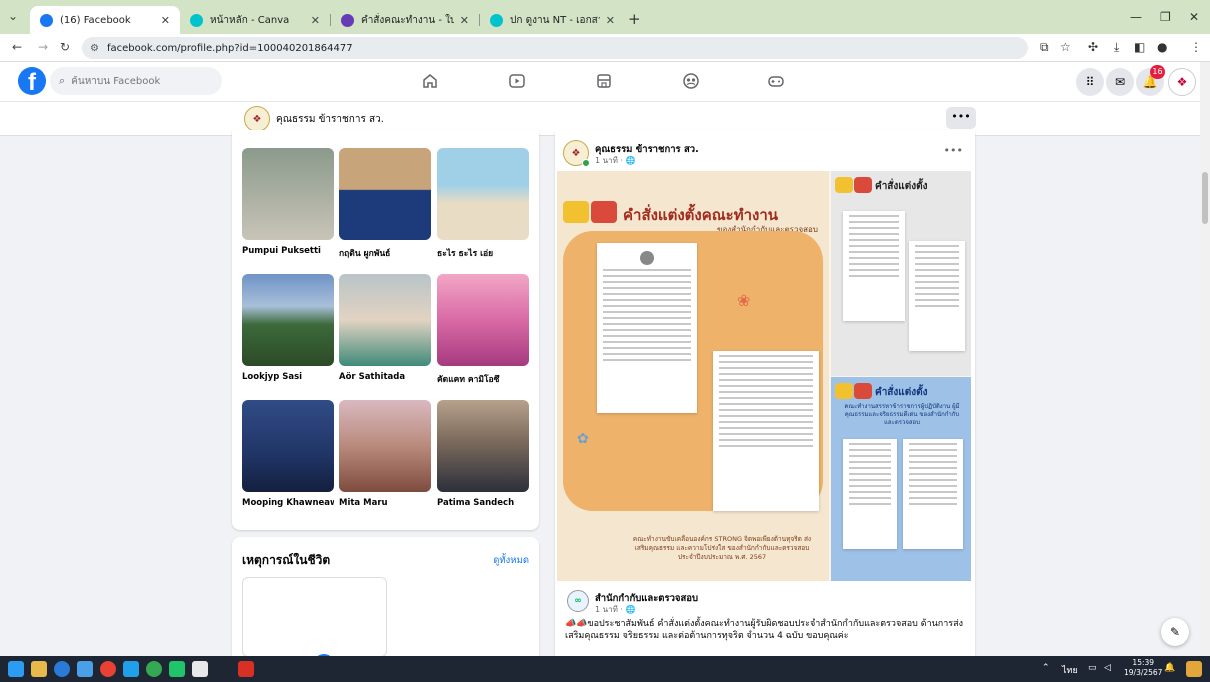 Image resolution: width=1210 pixels, height=682 pixels. What do you see at coordinates (961, 118) in the screenshot?
I see `profile-more-button: •••` at bounding box center [961, 118].